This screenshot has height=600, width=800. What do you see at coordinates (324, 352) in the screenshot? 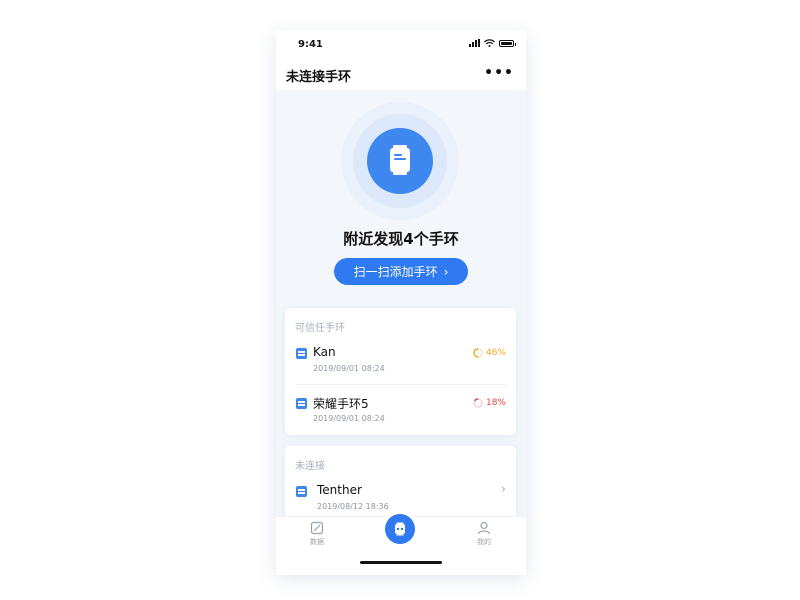
I see `band-name: Kan` at bounding box center [324, 352].